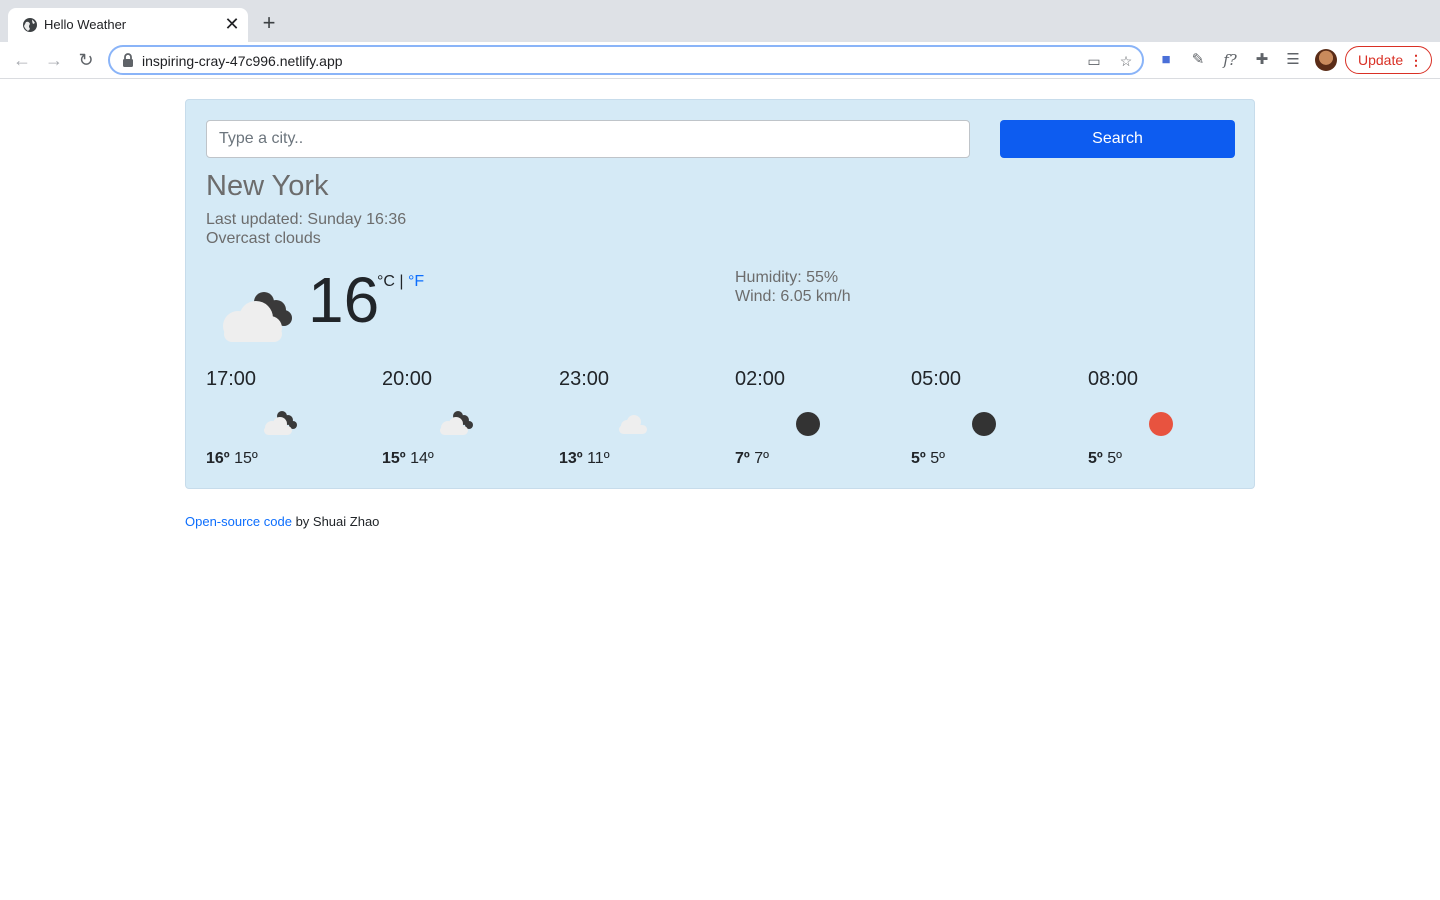 The image size is (1440, 900). What do you see at coordinates (1293, 60) in the screenshot?
I see `reading-list-icon: ☰` at bounding box center [1293, 60].